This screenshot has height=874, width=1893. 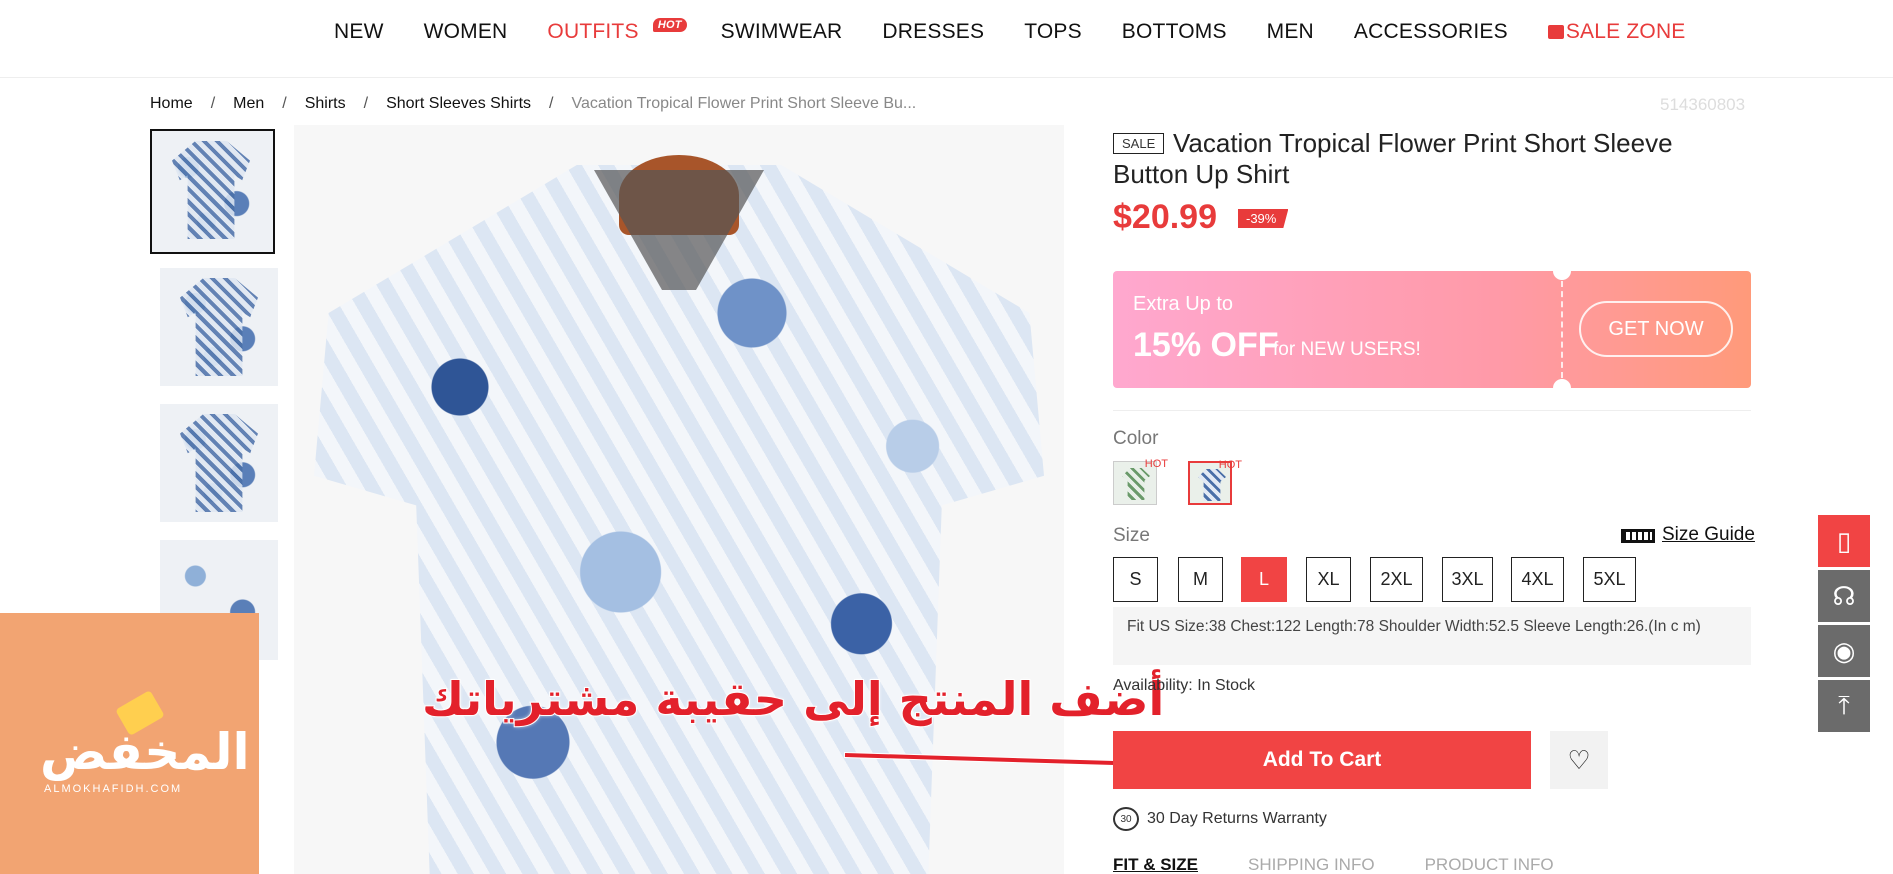 I want to click on nav-item-sale-zone-label: SALE ZONE, so click(x=1625, y=31).